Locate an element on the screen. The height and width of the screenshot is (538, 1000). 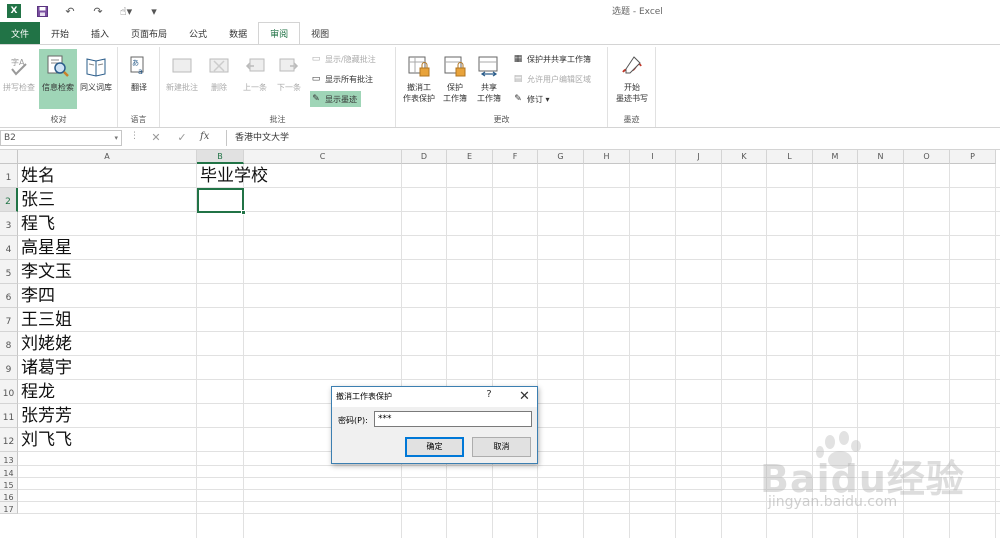
column-header: C is located at coordinates (323, 157).